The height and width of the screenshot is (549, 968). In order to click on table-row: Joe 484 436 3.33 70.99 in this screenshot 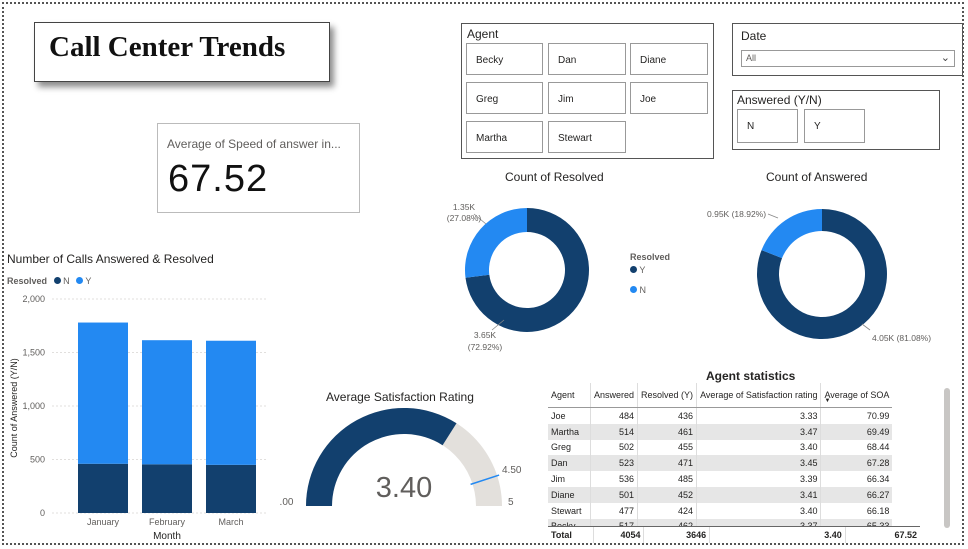, I will do `click(720, 415)`.